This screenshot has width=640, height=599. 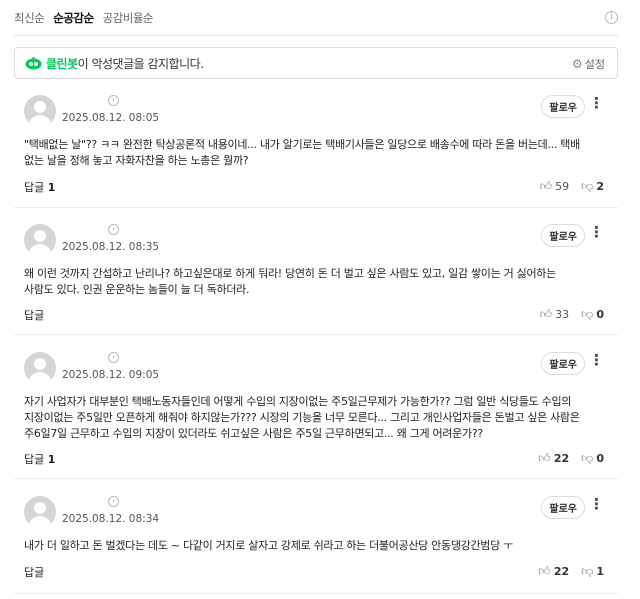 I want to click on dislike-count: 2, so click(x=600, y=186).